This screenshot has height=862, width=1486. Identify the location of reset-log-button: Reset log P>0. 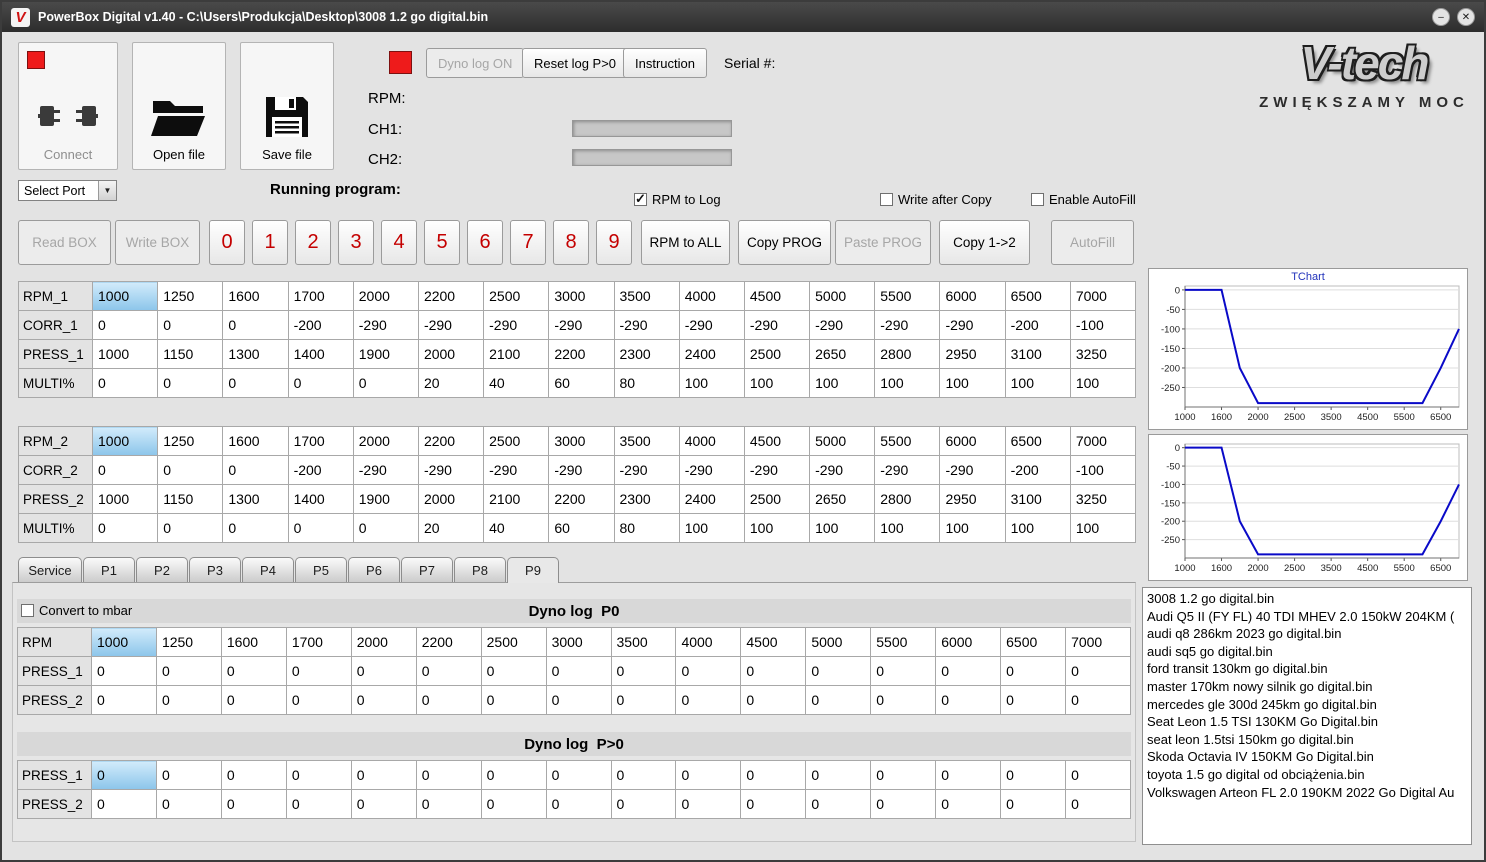
(575, 63).